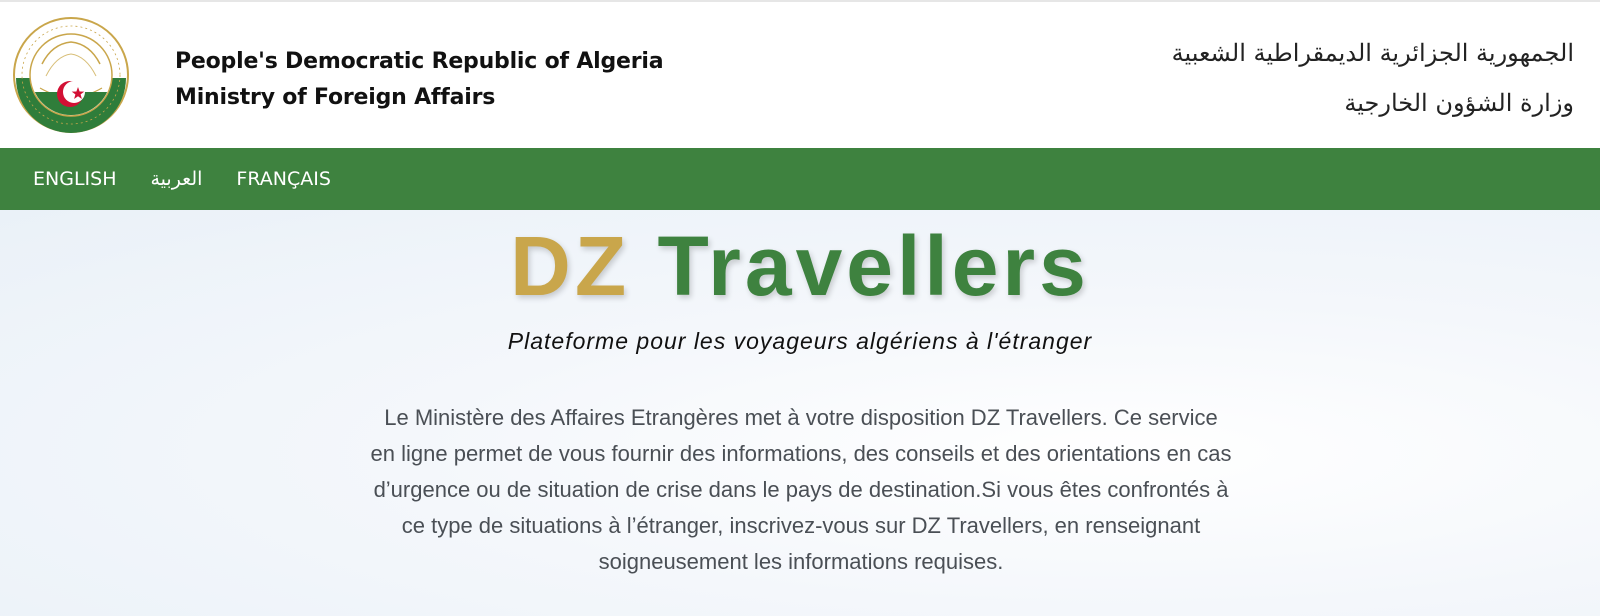  Describe the element at coordinates (176, 179) in the screenshot. I see `nav-language-arabic: العربية` at that location.